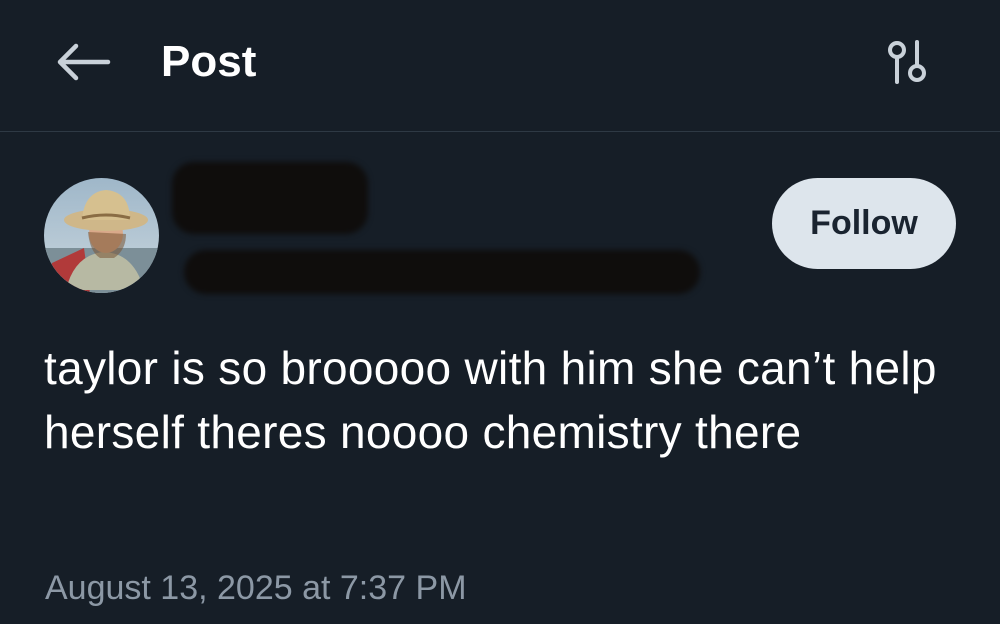 The height and width of the screenshot is (624, 1000). I want to click on page-title: Post, so click(209, 61).